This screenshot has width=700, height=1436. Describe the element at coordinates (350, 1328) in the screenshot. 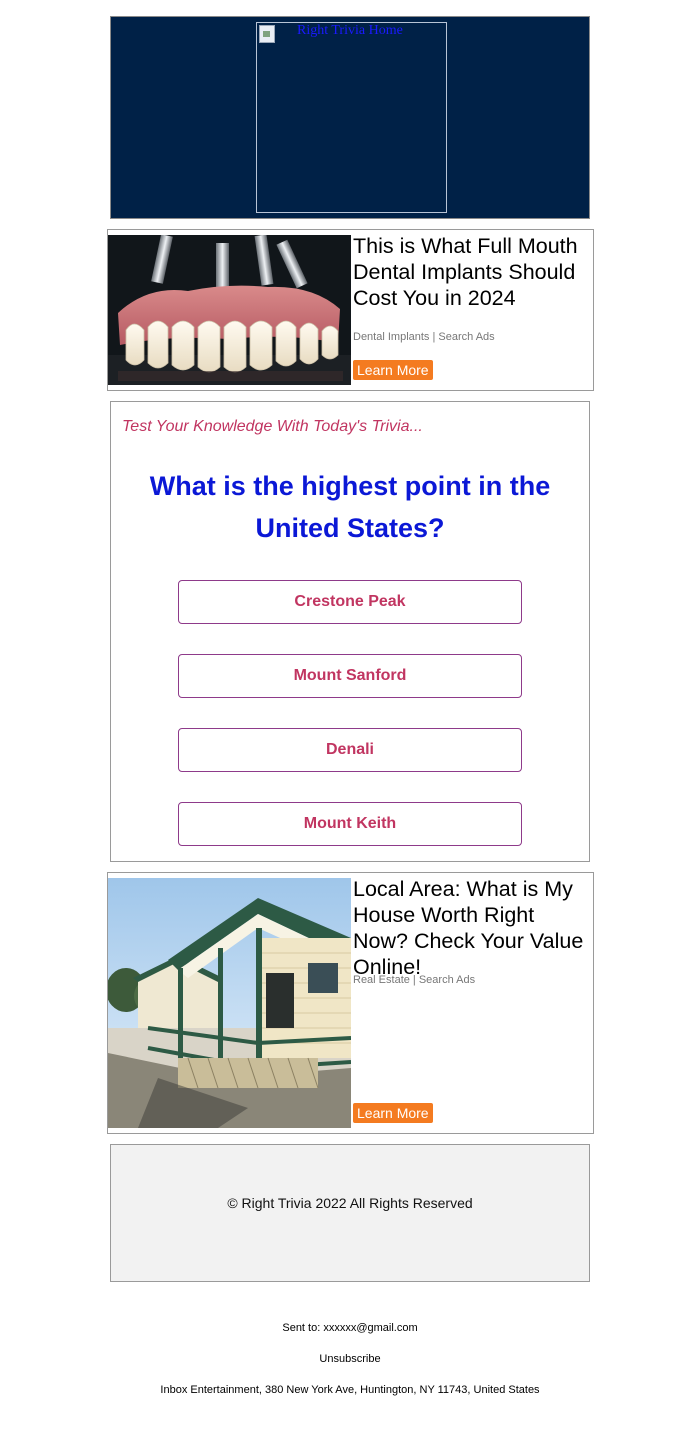

I see `sent-to-text: Sent to: xxxxxx@gmail.com` at that location.